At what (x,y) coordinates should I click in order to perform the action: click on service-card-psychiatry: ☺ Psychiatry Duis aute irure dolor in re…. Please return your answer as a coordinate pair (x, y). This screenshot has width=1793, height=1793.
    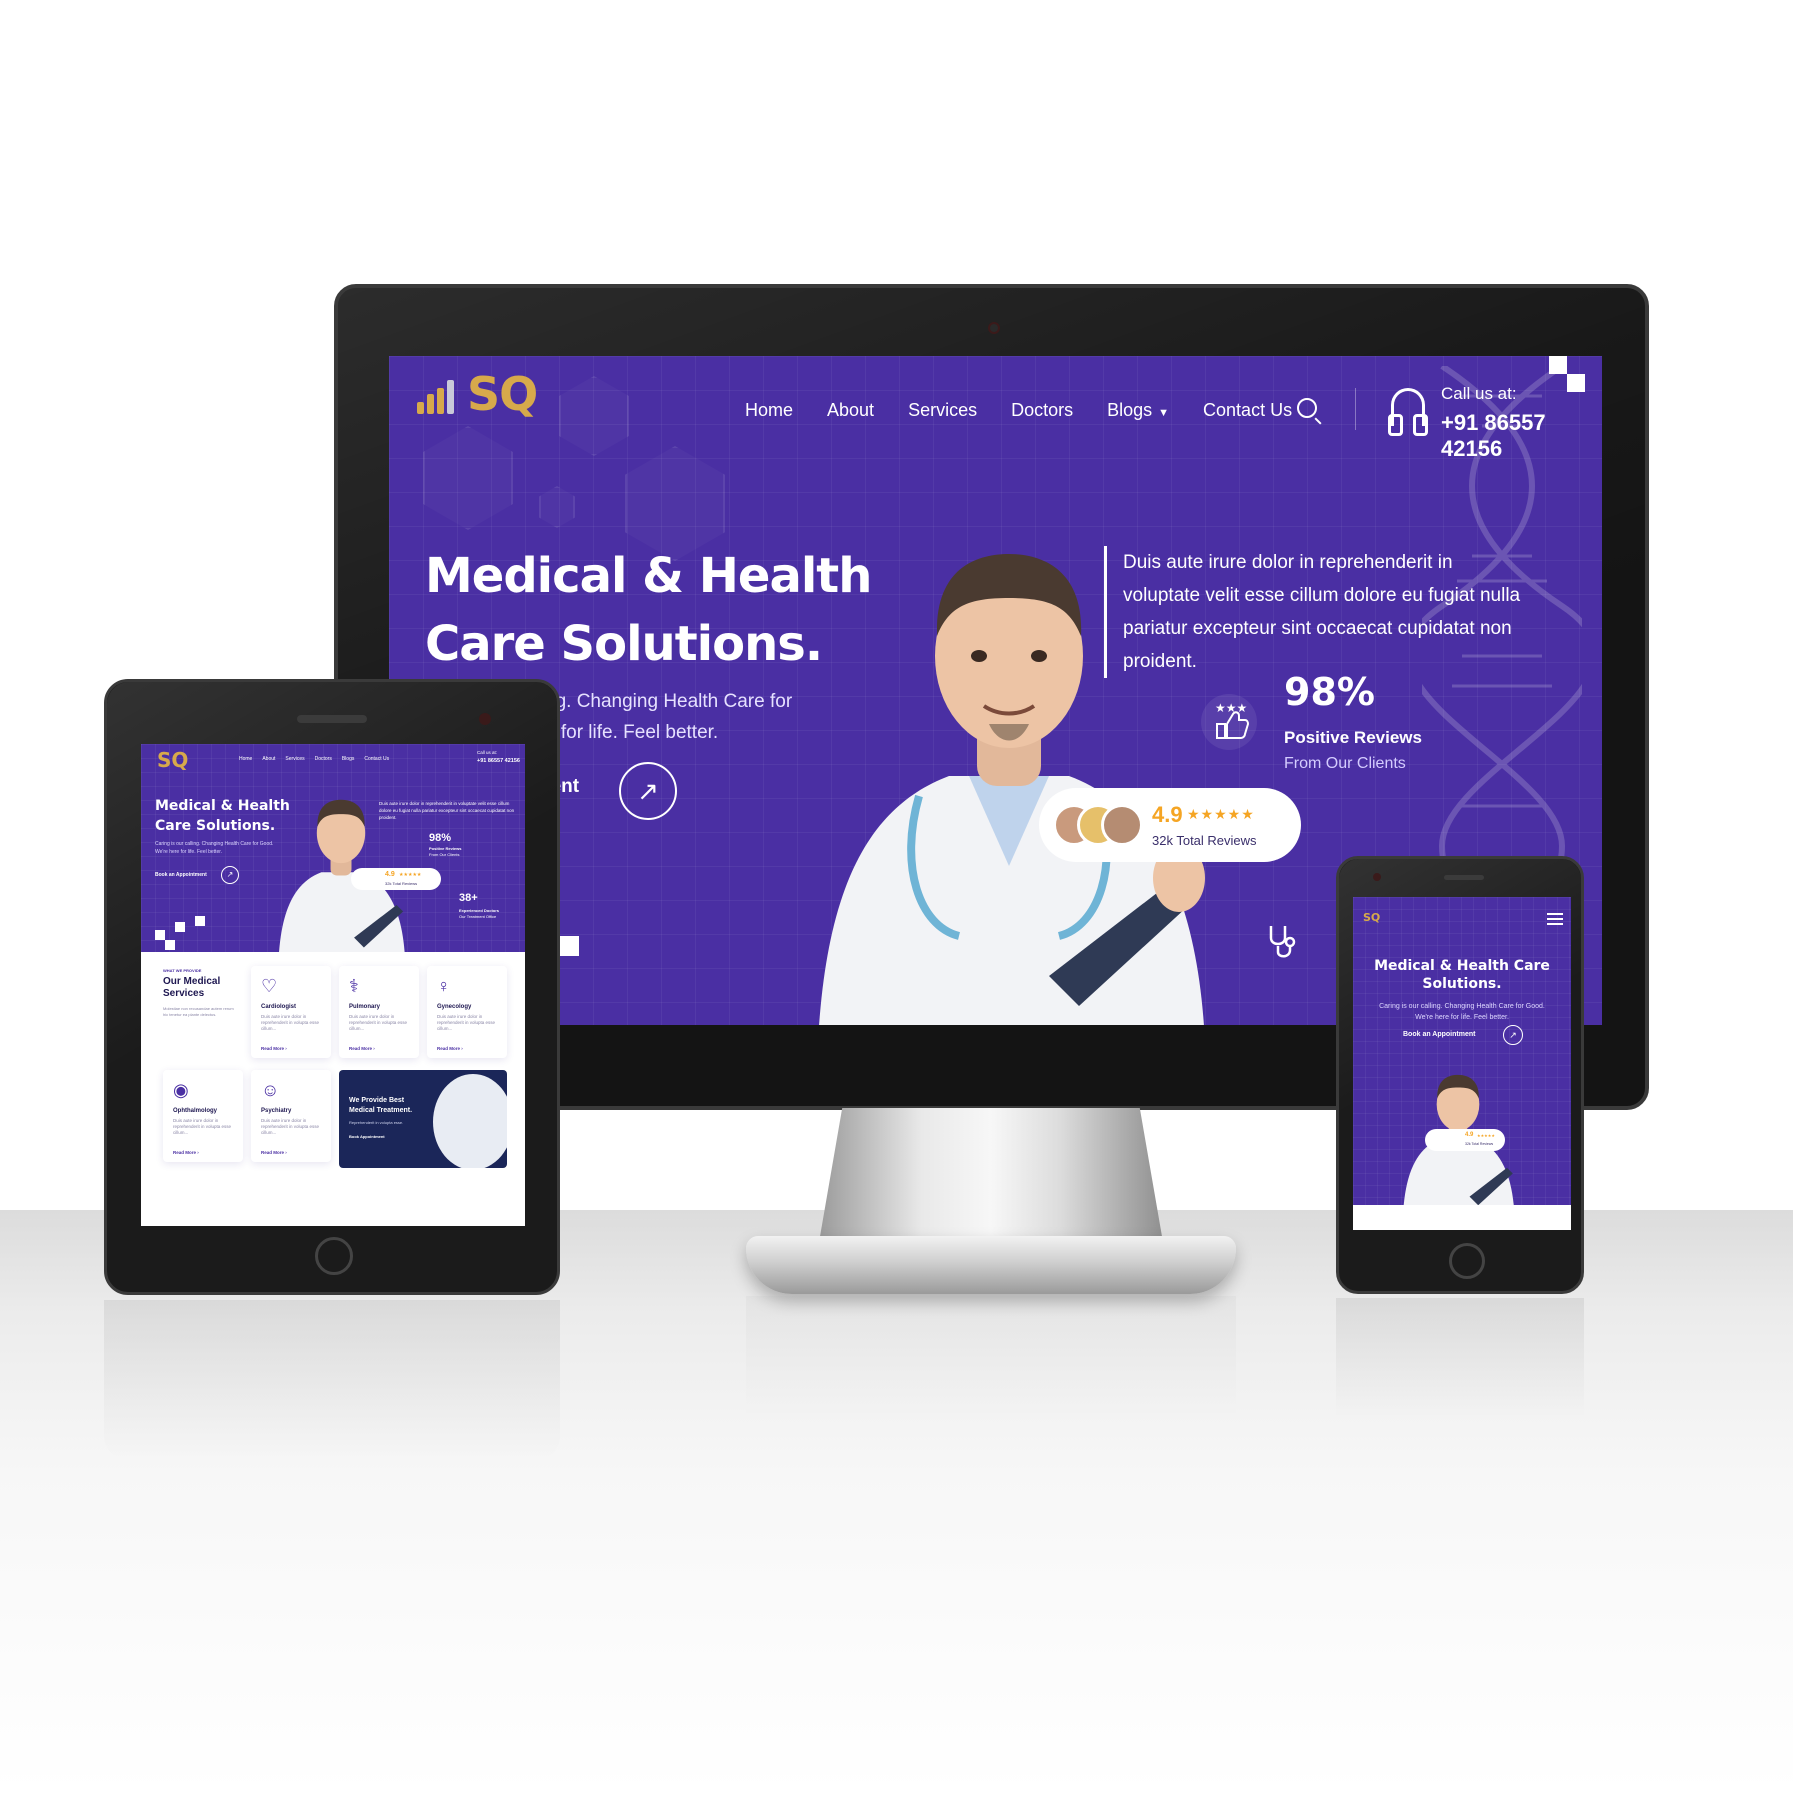
    Looking at the image, I should click on (291, 1116).